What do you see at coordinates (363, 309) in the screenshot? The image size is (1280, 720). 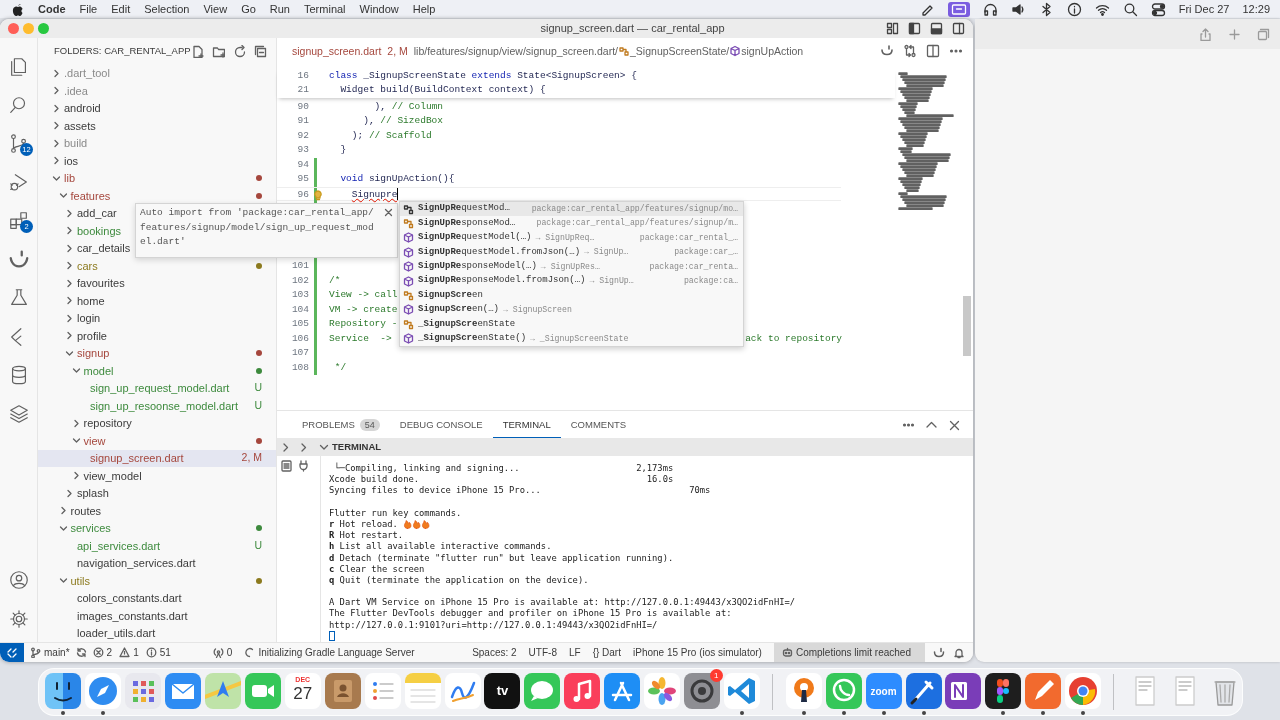 I see `code-line: VM -> create` at bounding box center [363, 309].